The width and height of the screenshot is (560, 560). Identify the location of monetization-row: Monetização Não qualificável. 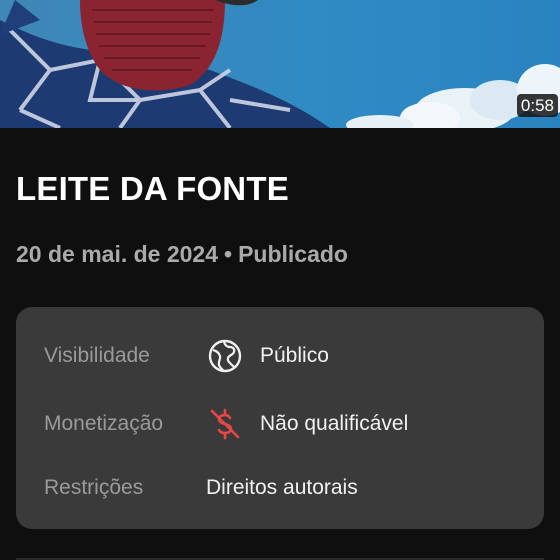
(280, 424).